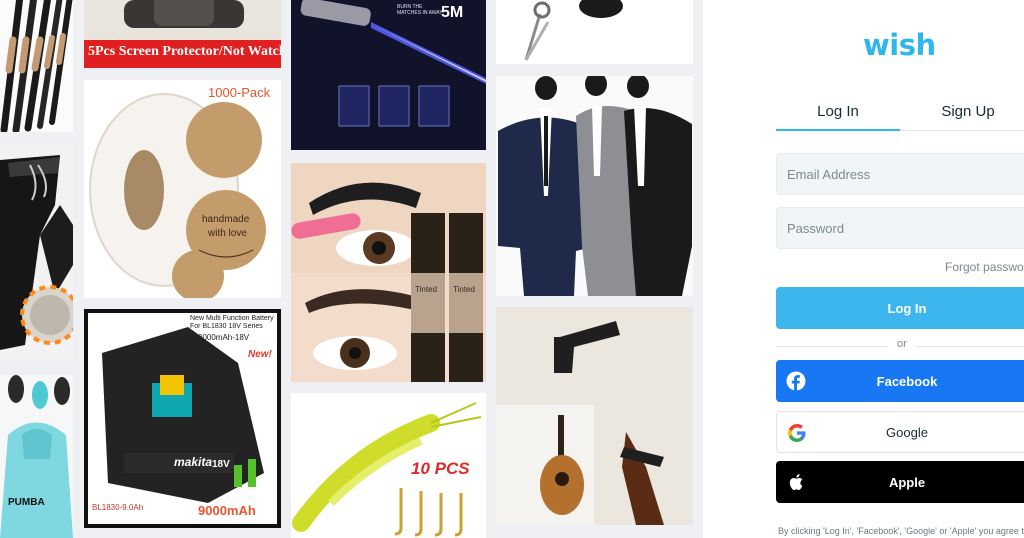 The width and height of the screenshot is (1024, 538). Describe the element at coordinates (796, 482) in the screenshot. I see `apple-icon` at that location.